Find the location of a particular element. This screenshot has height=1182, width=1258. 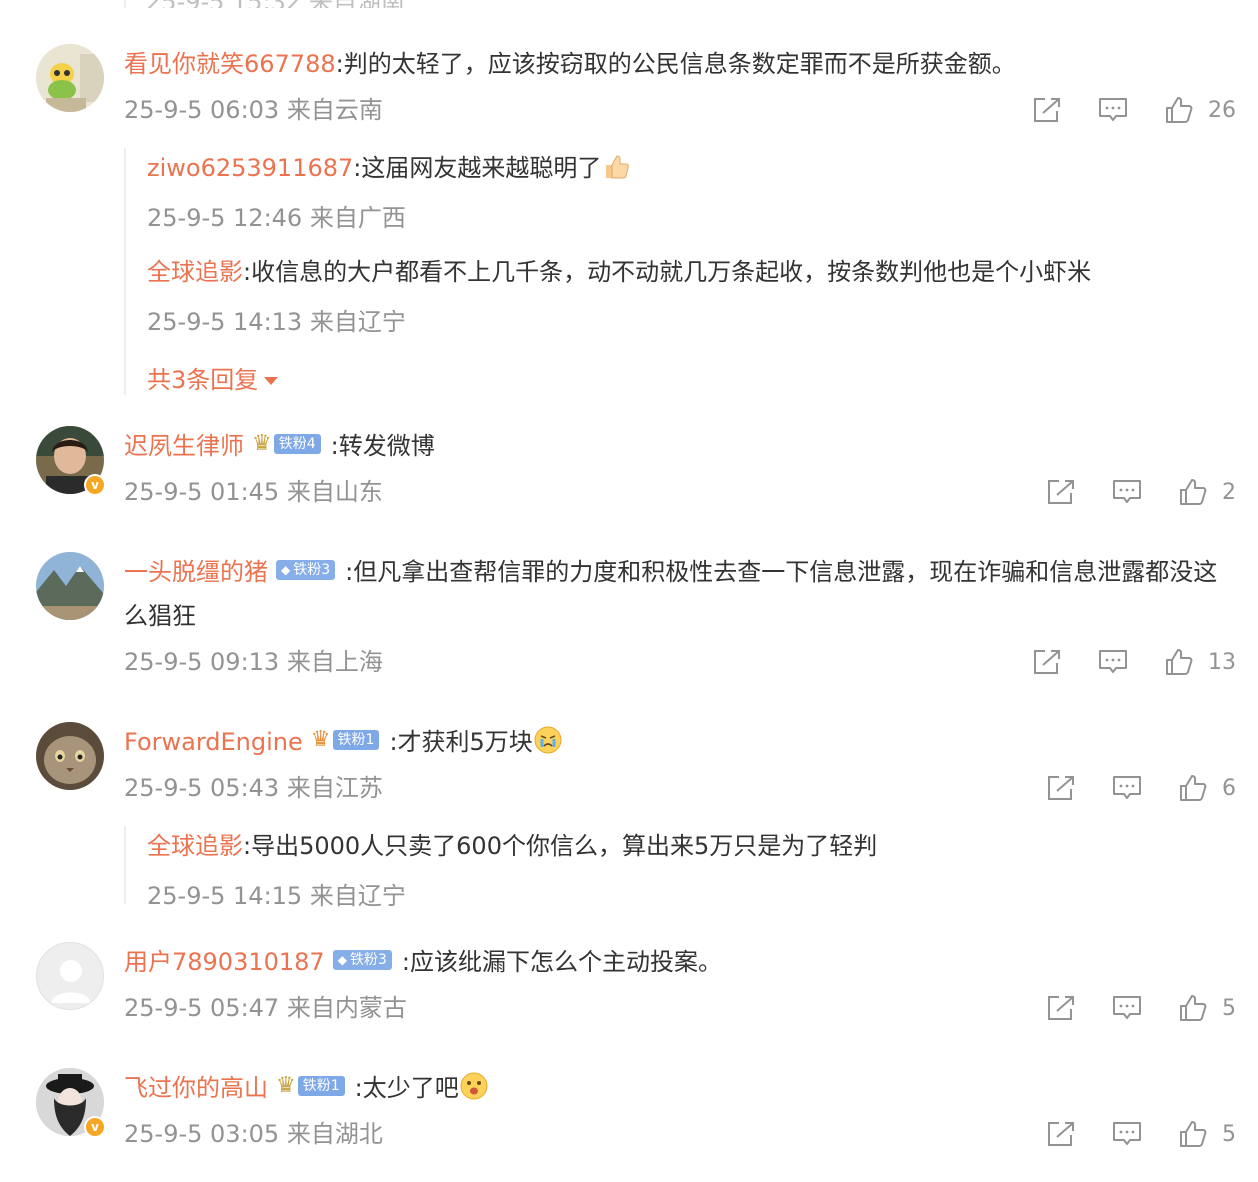

reply-content: ziwo6253911687:这届网友越来越聪明了 is located at coordinates (389, 168).